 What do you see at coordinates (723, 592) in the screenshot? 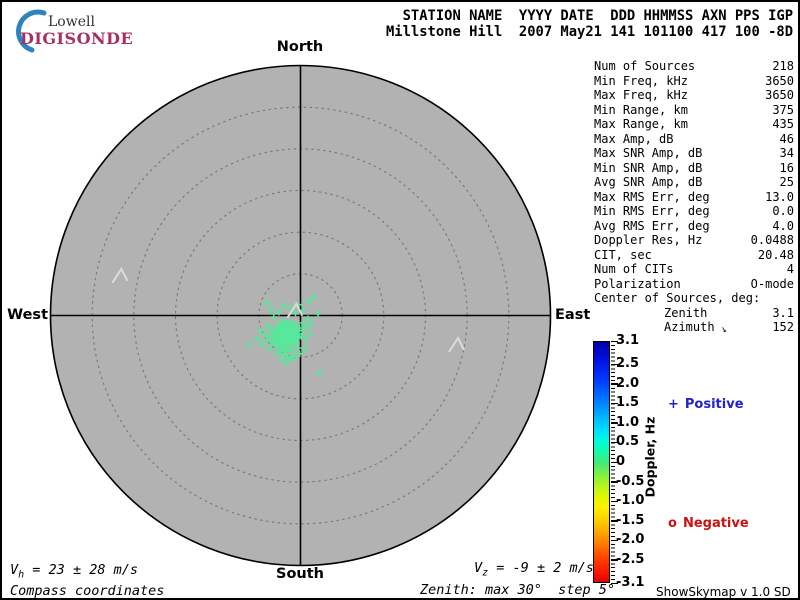
I see `version-text: ShowSkymap v 1.0 SD v 4.2` at bounding box center [723, 592].